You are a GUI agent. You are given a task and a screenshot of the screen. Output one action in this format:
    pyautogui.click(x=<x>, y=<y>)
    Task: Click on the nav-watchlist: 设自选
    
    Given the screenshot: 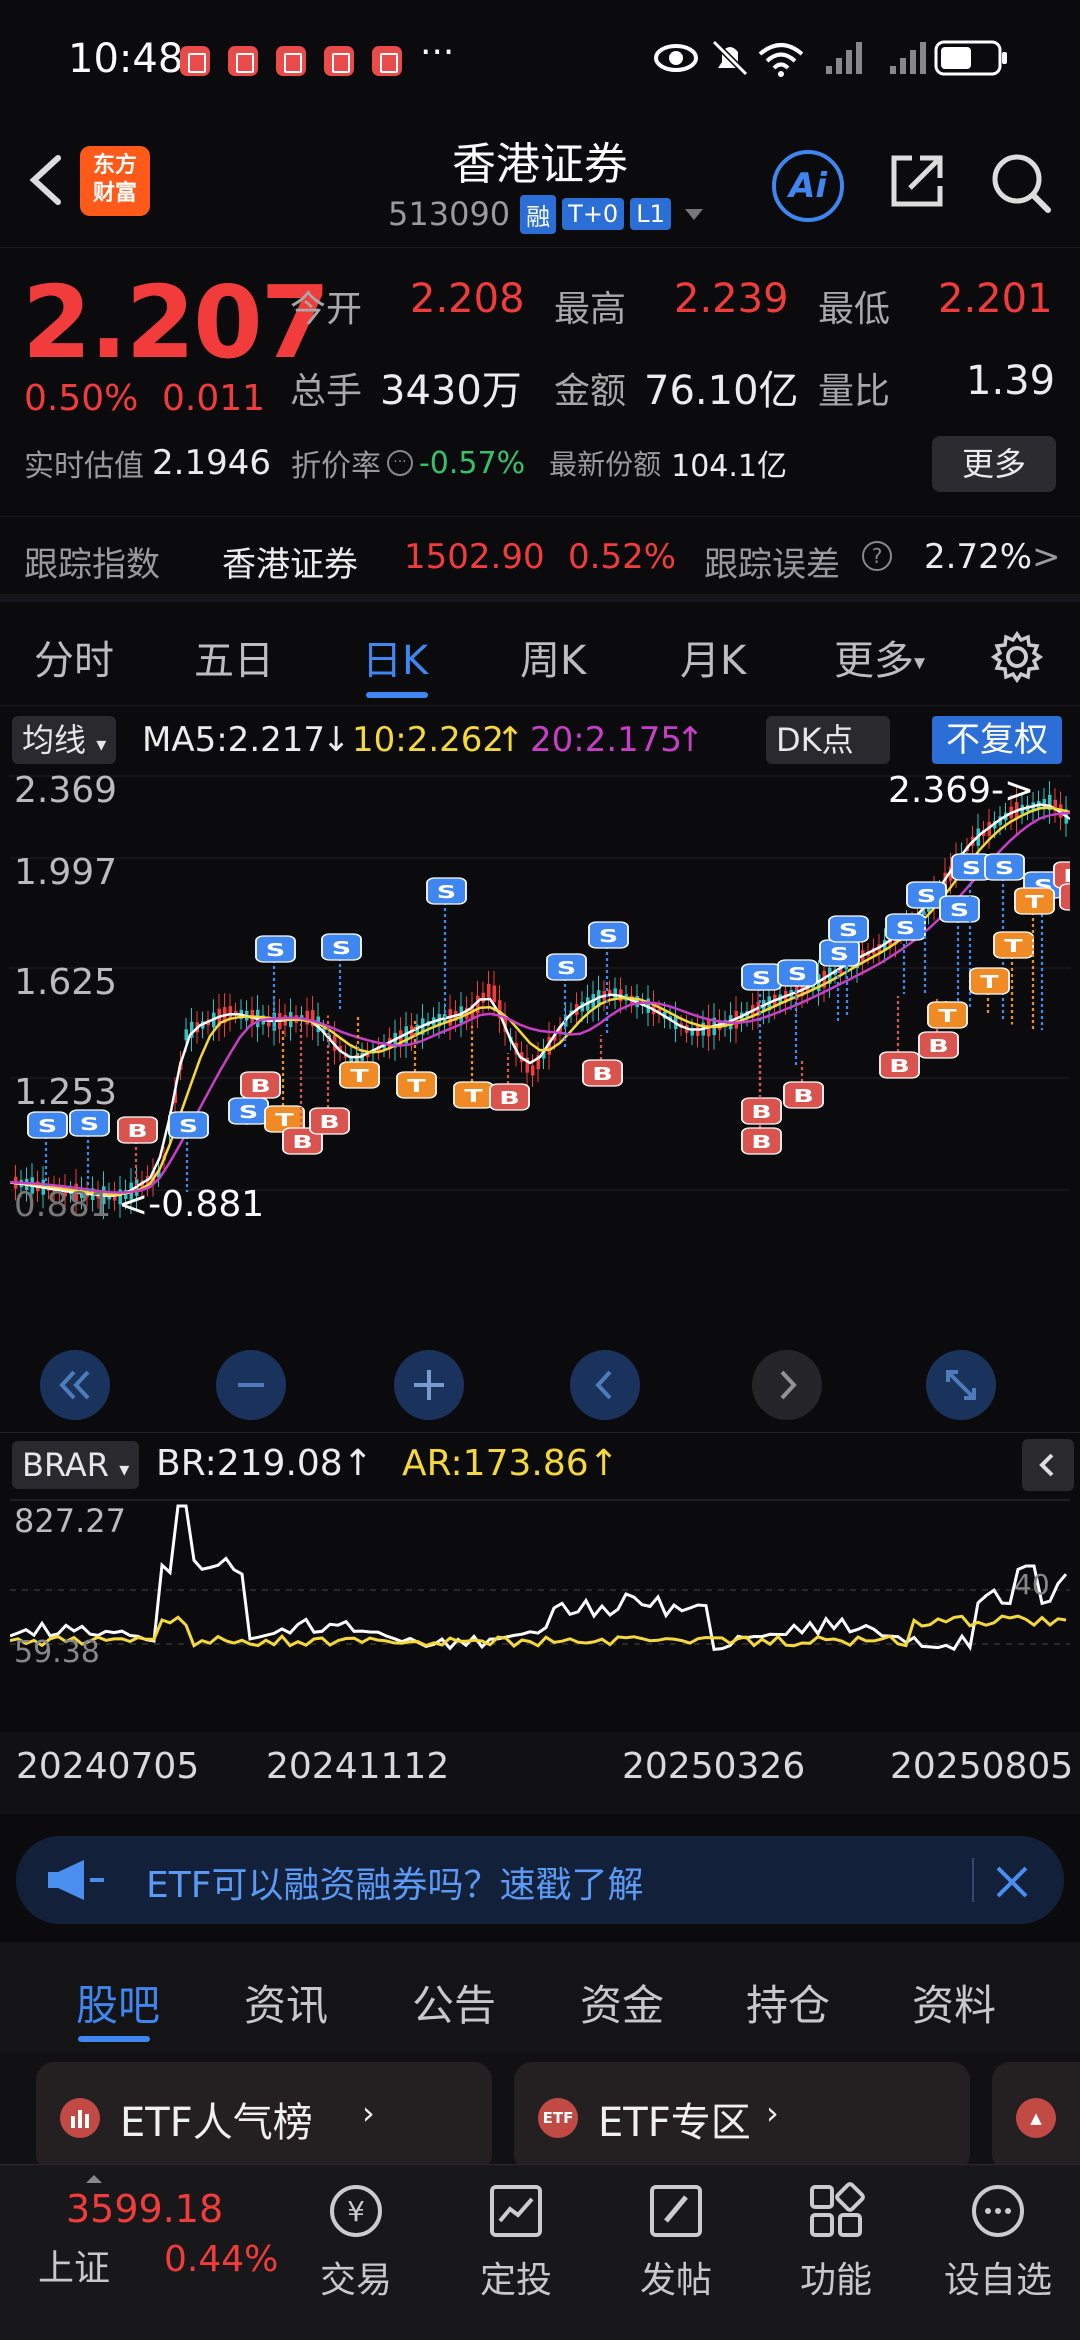 What is the action you would take?
    pyautogui.click(x=998, y=2241)
    